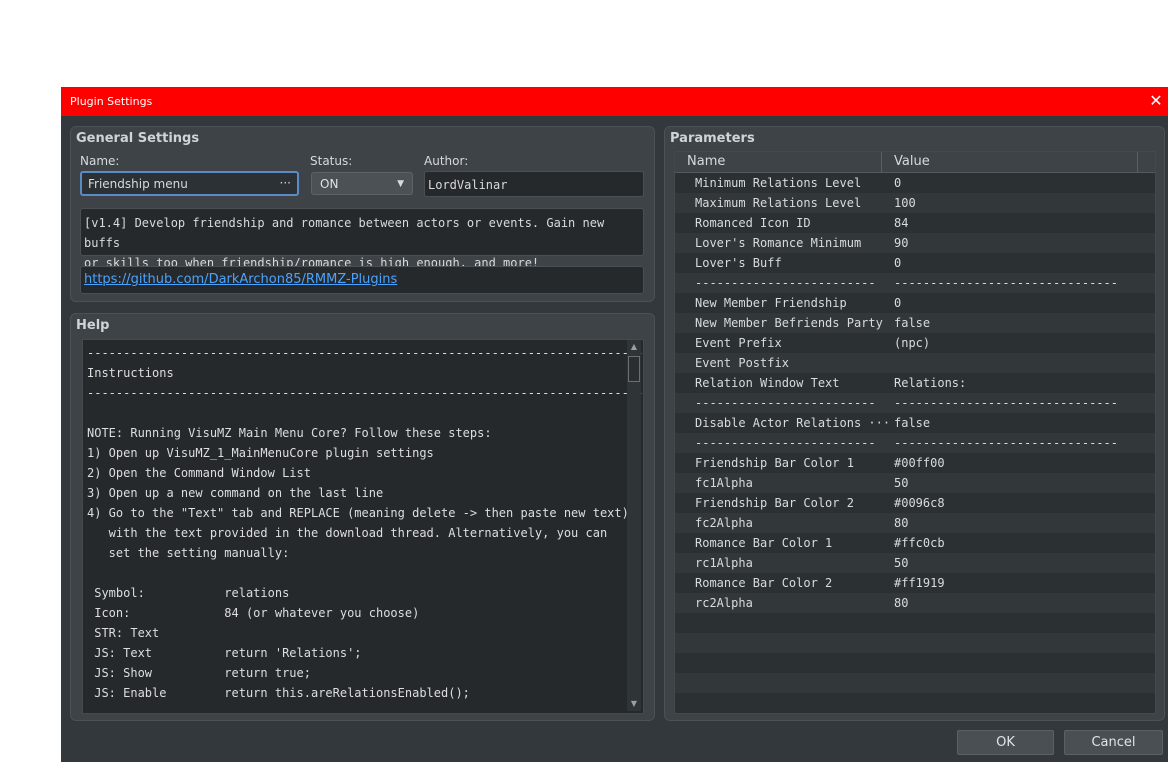  Describe the element at coordinates (534, 184) in the screenshot. I see `author-field: LordValinar` at that location.